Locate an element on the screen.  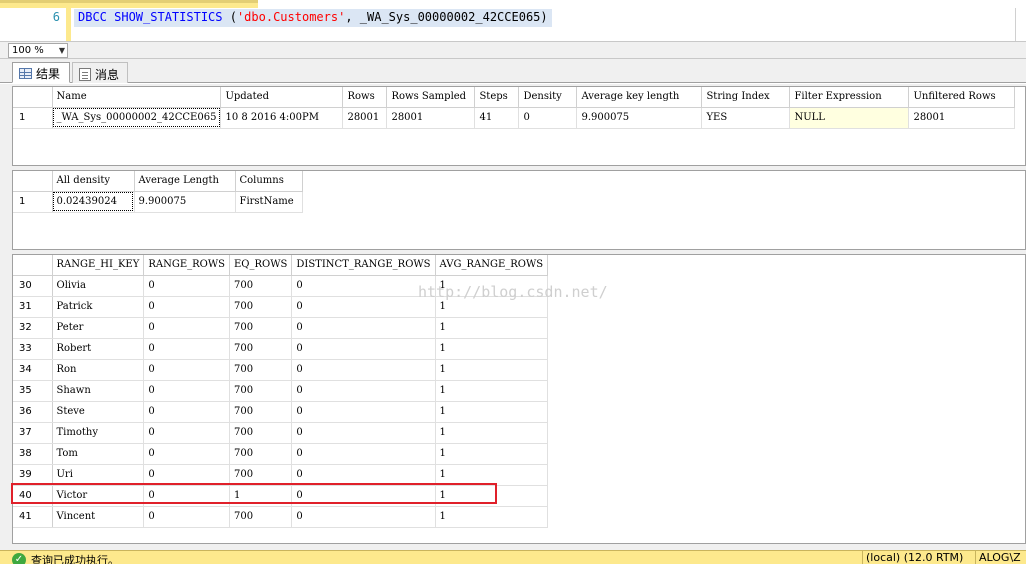
row-number: 37 is located at coordinates (33, 433).